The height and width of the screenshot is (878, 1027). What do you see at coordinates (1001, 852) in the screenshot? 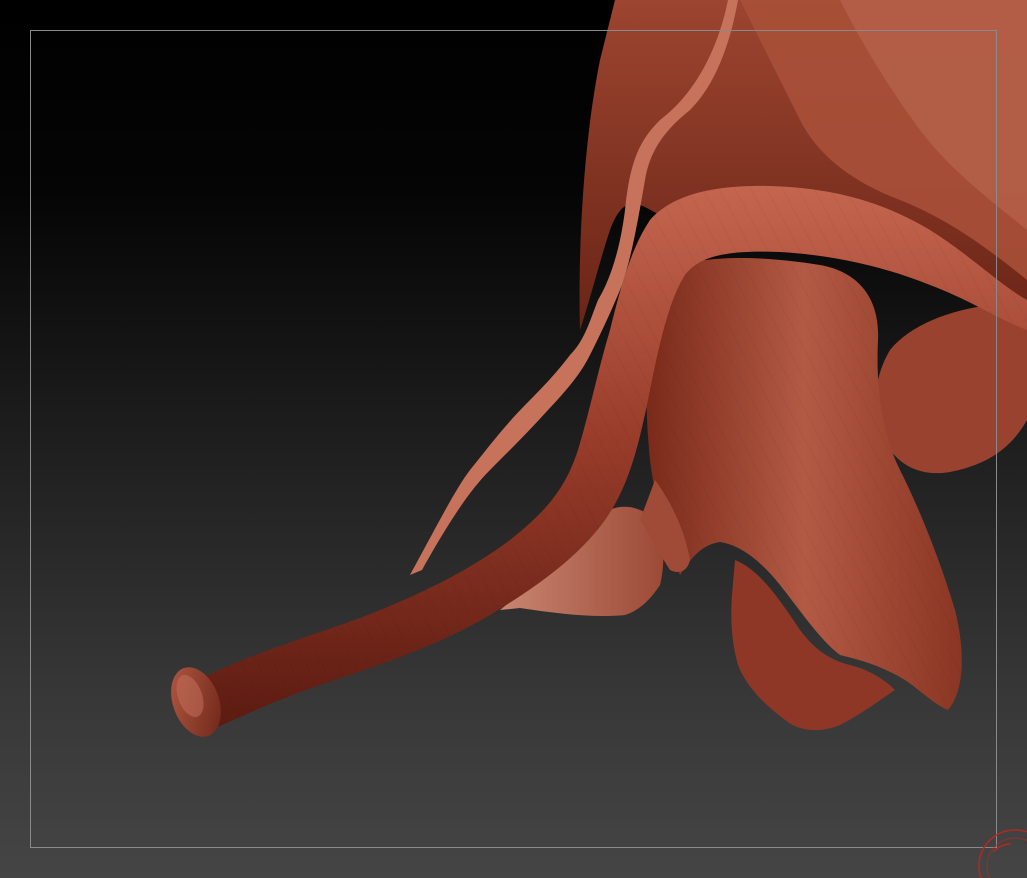
I see `navigation-gyro-icon` at bounding box center [1001, 852].